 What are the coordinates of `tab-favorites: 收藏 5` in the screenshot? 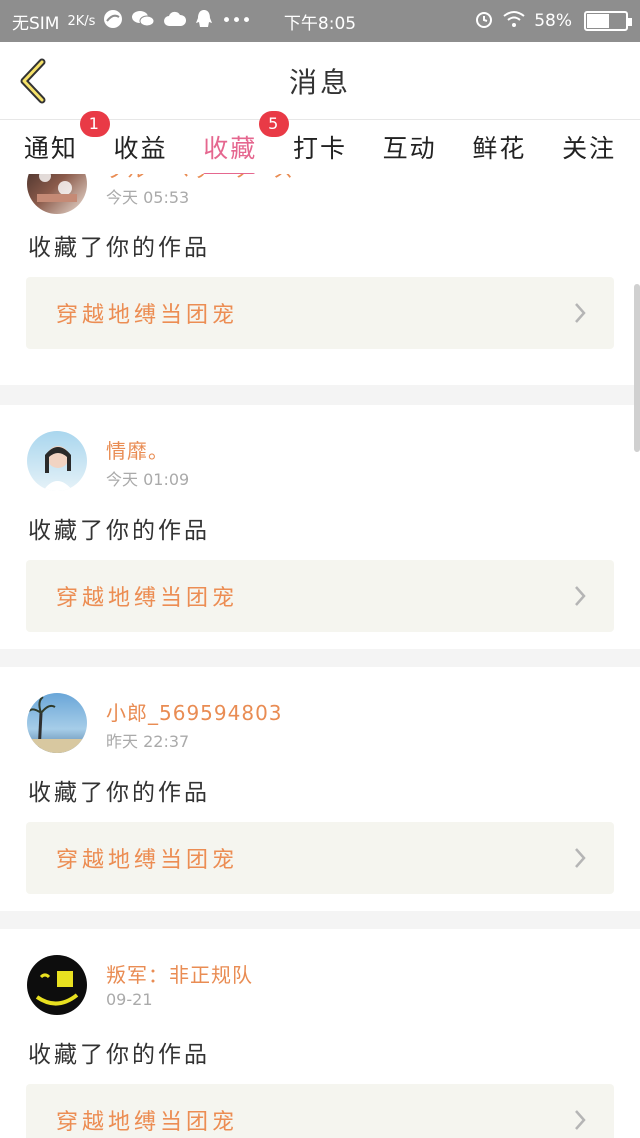 It's located at (245, 144).